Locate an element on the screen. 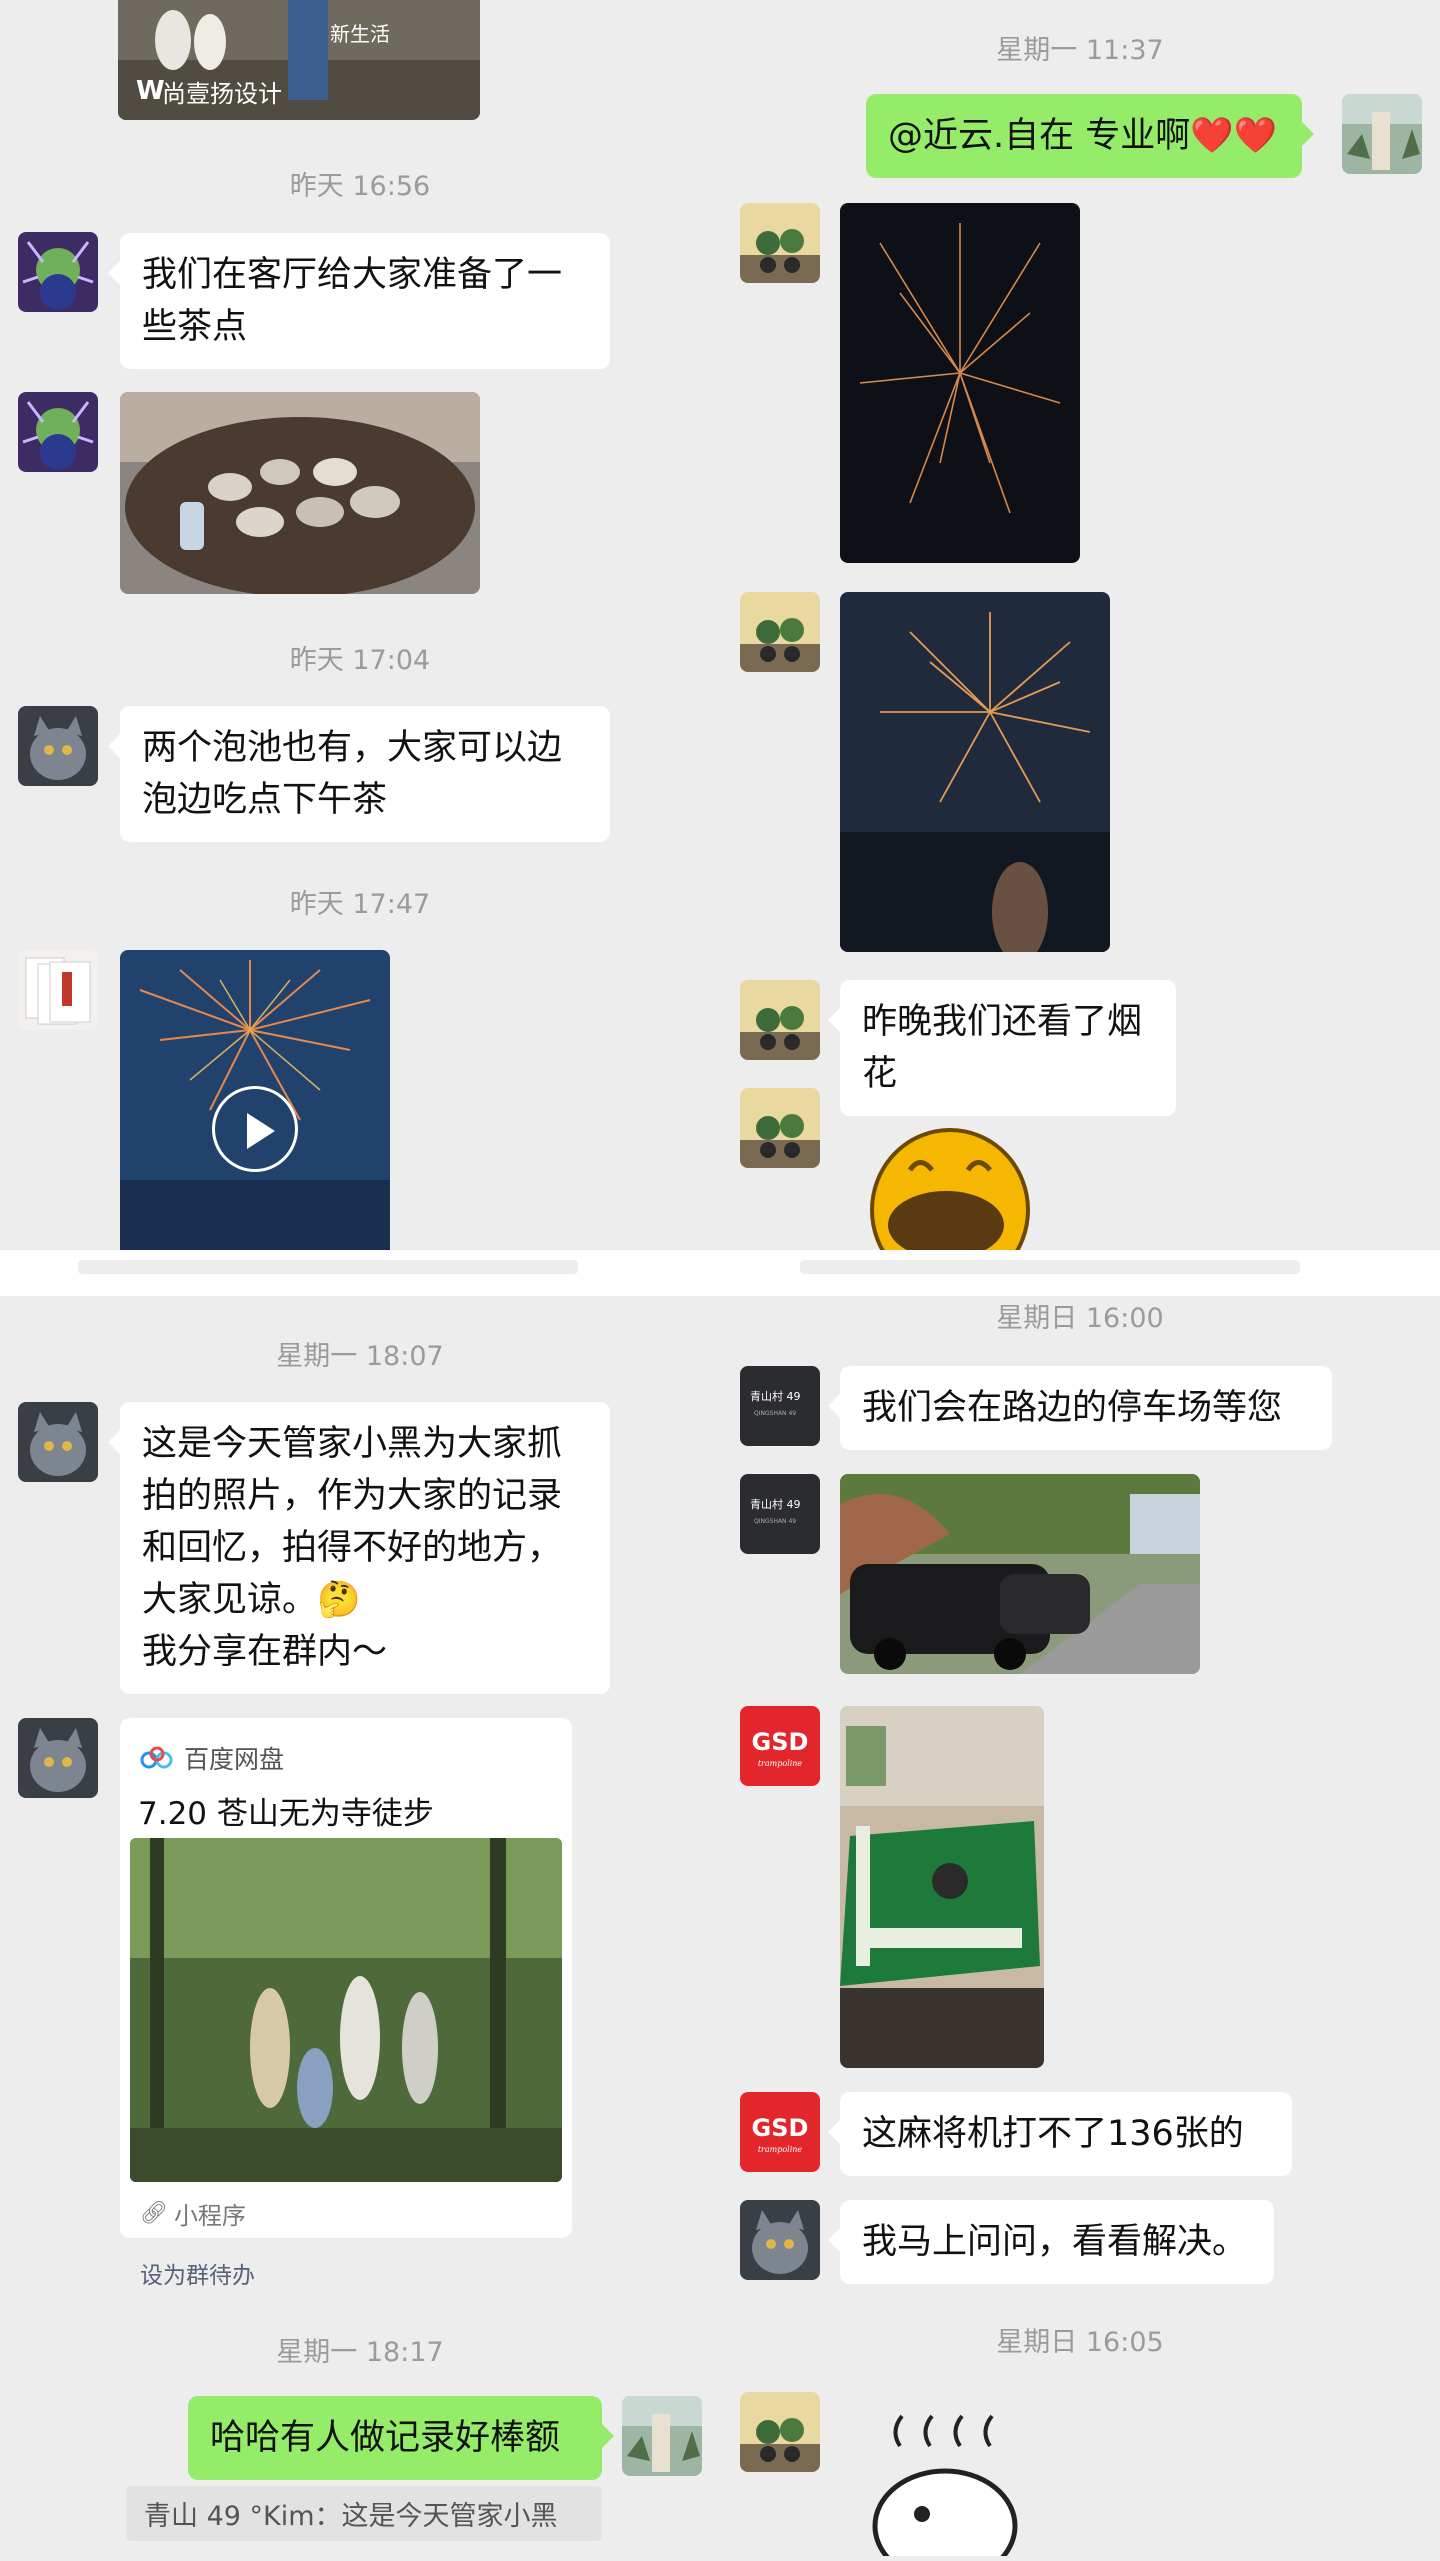  chat-image-mahjong is located at coordinates (942, 1887).